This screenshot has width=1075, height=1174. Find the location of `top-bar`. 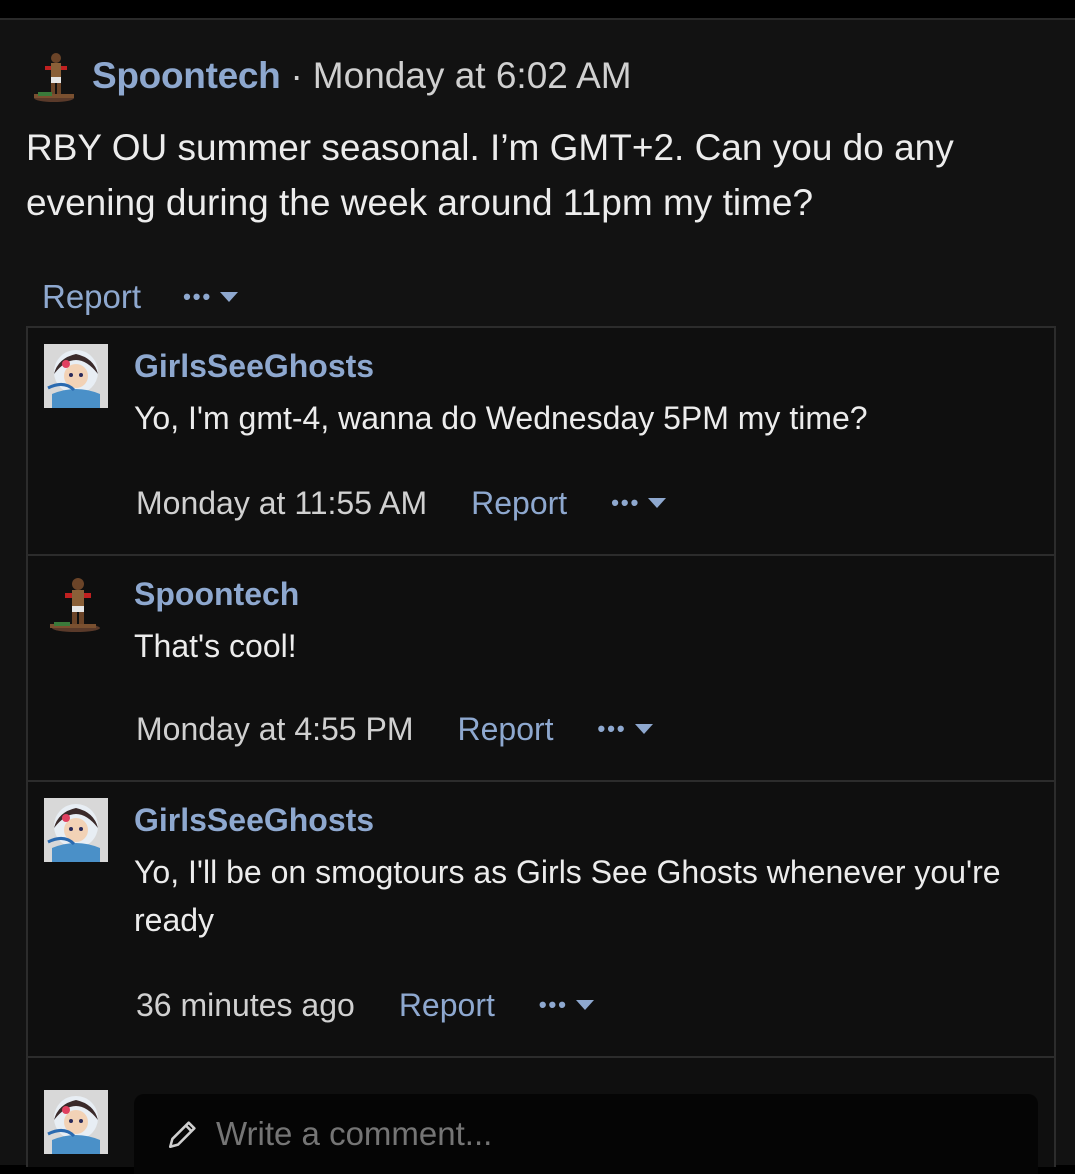

top-bar is located at coordinates (537, 9).